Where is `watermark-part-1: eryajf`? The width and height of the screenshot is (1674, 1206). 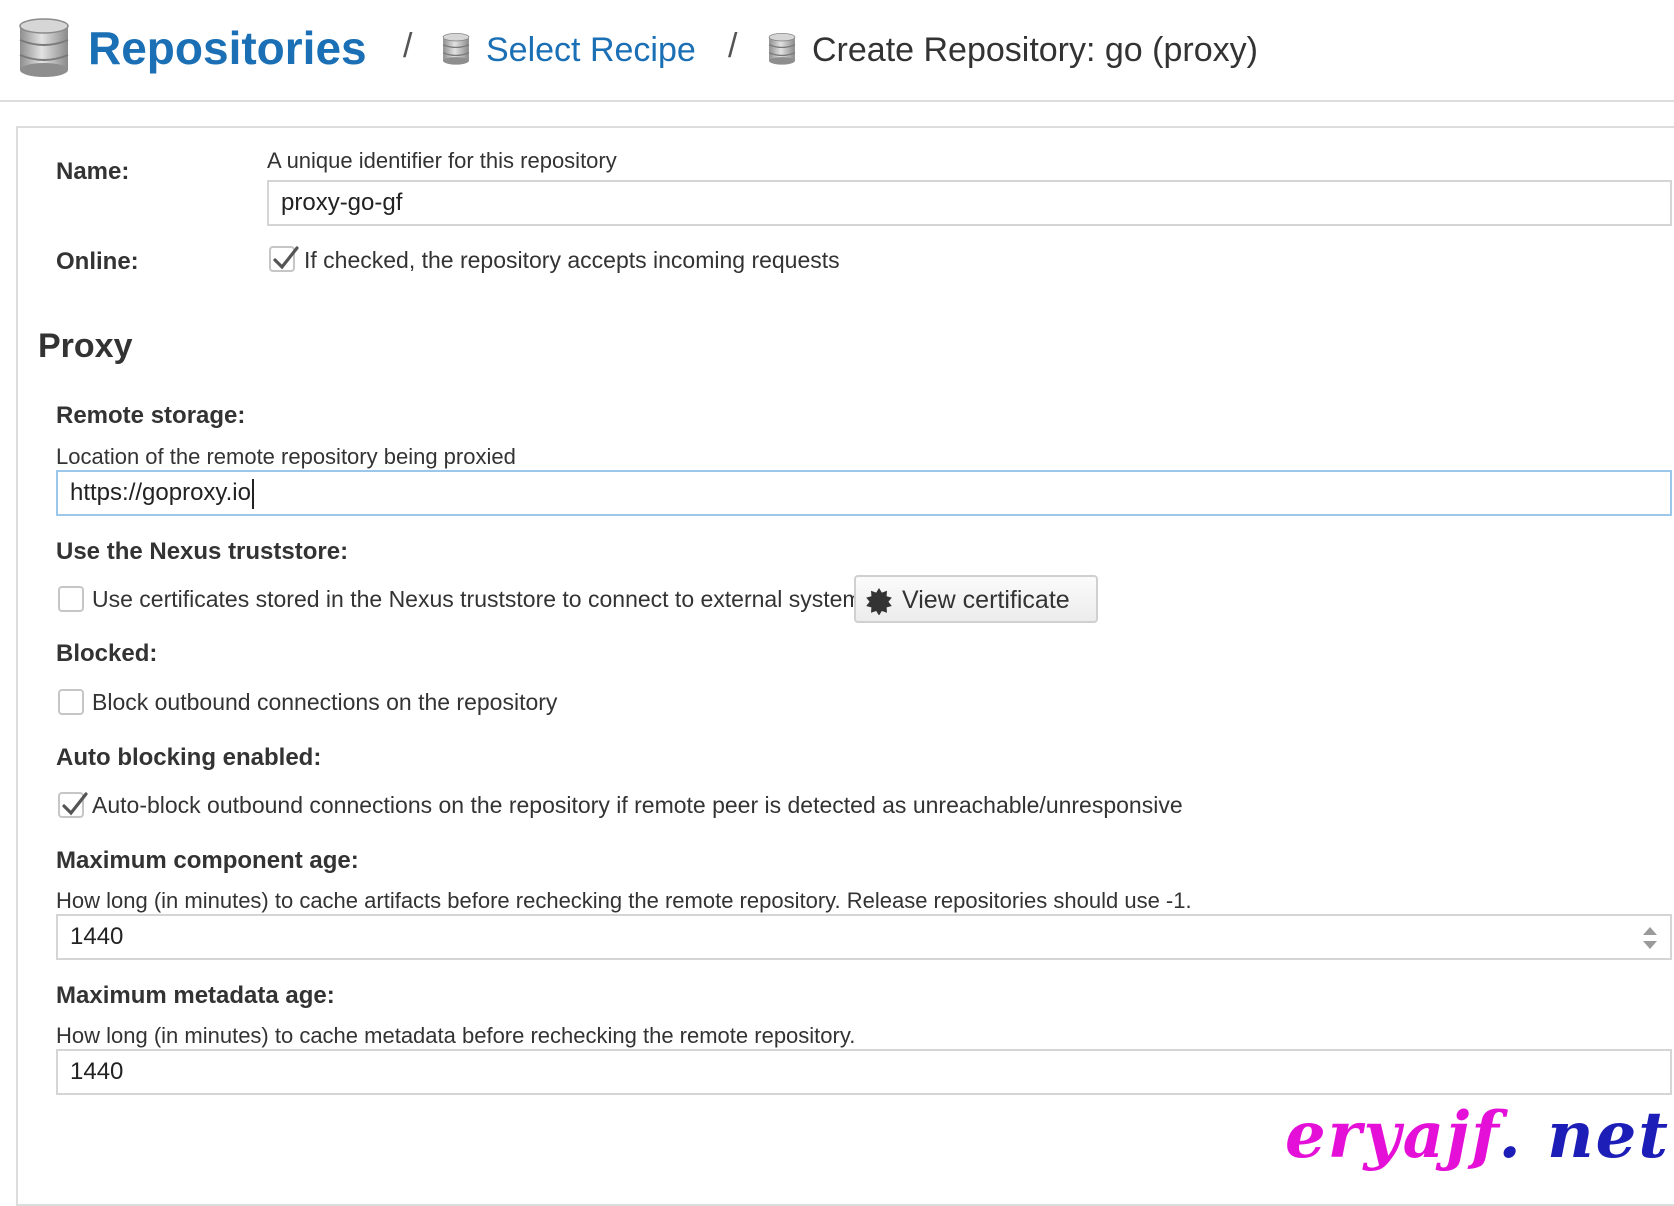 watermark-part-1: eryajf is located at coordinates (1392, 1135).